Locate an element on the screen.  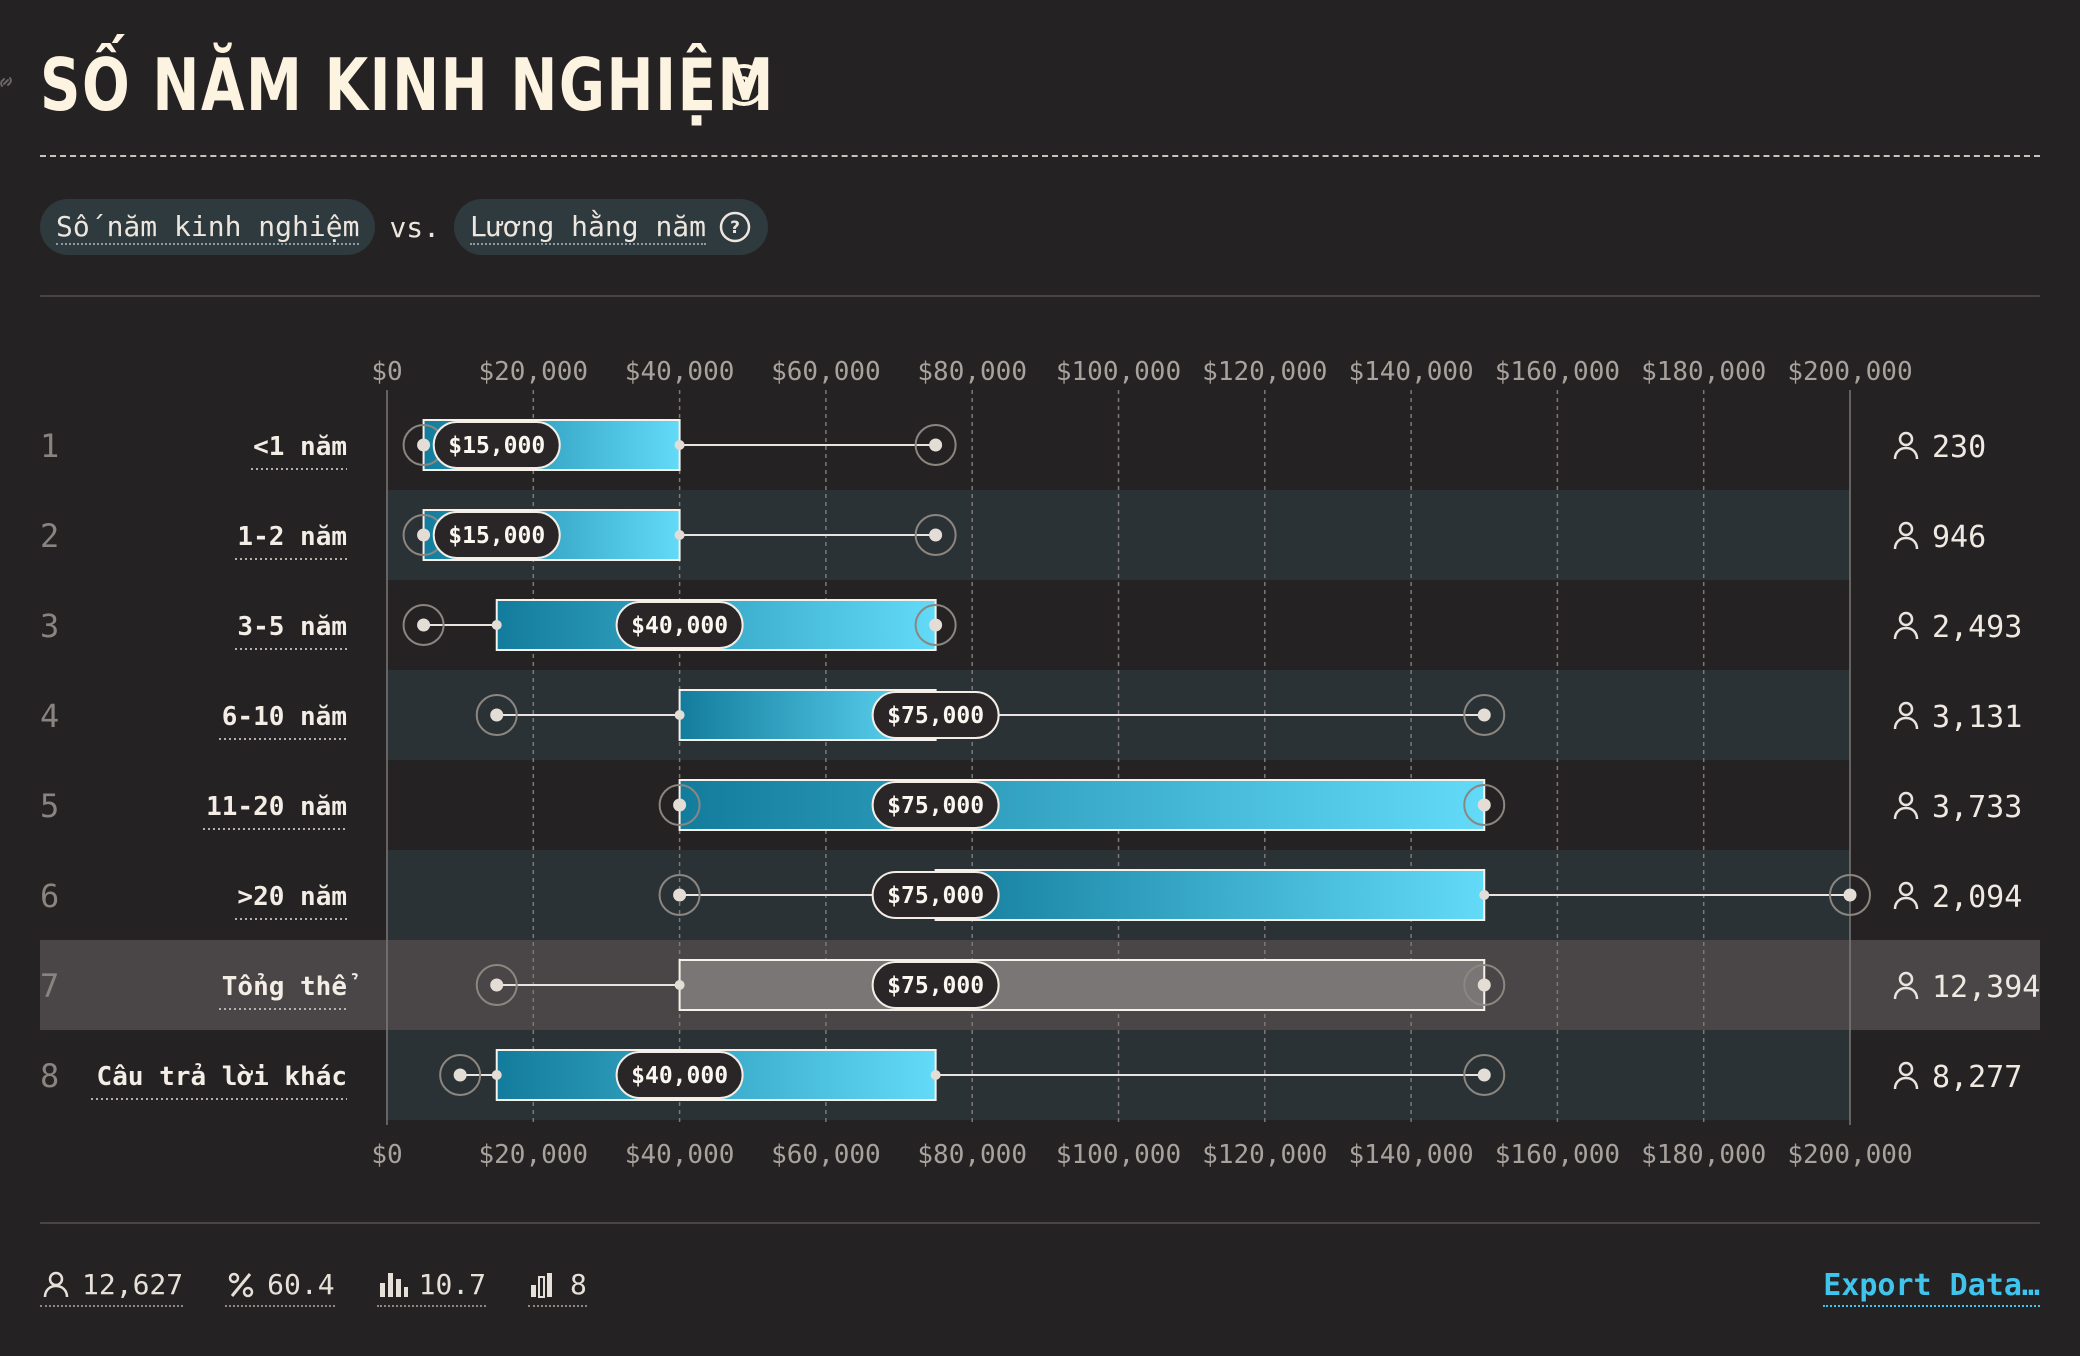
x-tick-label-top: $80,000 is located at coordinates (972, 372).